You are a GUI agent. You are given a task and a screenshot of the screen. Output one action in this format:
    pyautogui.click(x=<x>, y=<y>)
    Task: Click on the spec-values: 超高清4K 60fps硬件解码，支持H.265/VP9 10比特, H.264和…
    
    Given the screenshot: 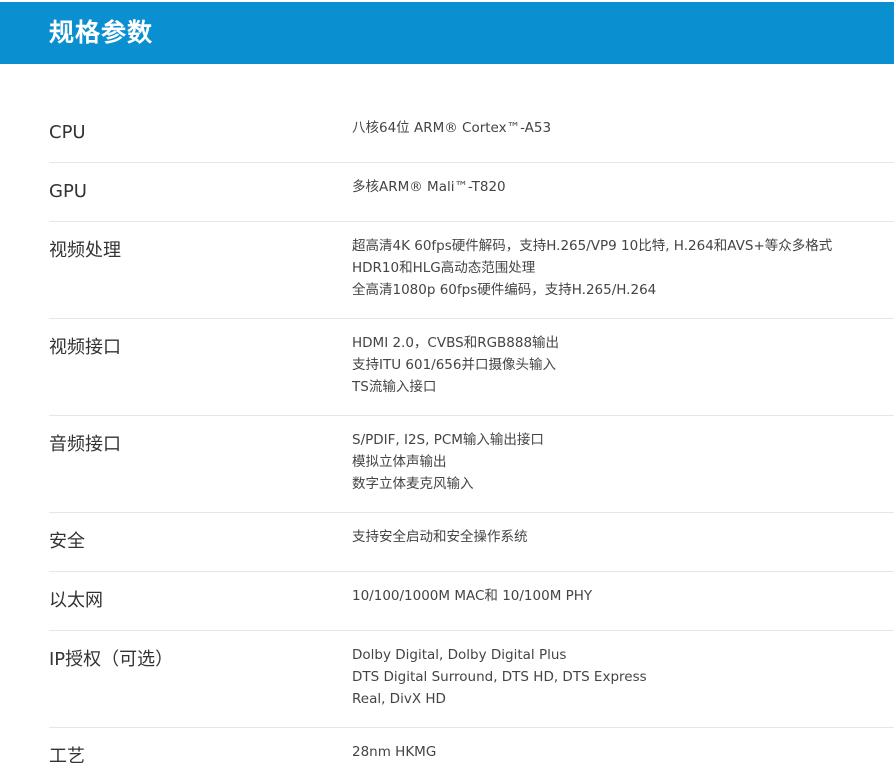 What is the action you would take?
    pyautogui.click(x=592, y=268)
    